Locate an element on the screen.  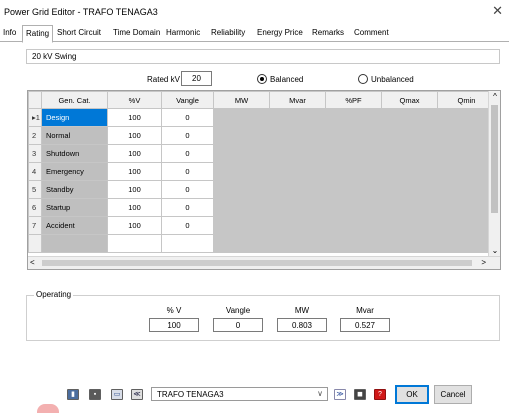
col-header-pf: %PF is located at coordinates (353, 100).